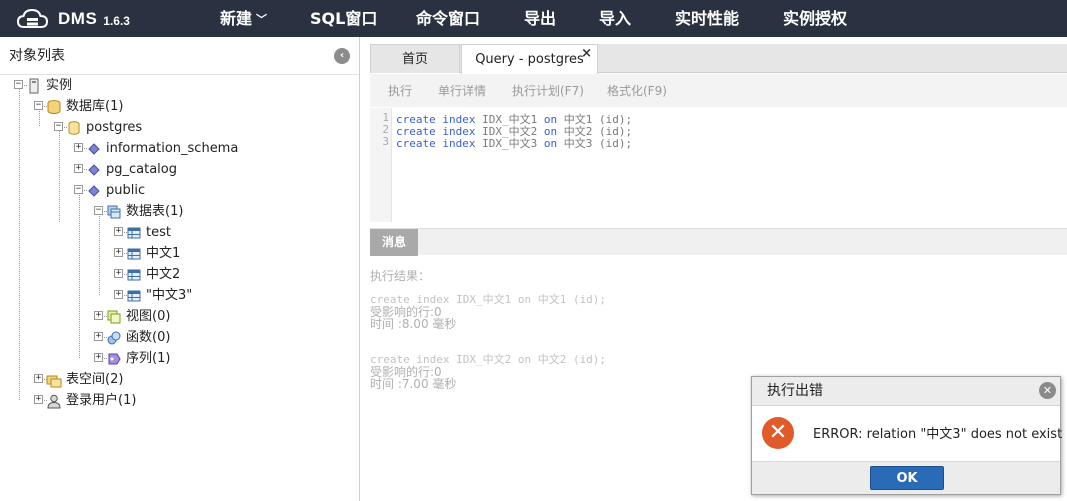 The width and height of the screenshot is (1067, 501). I want to click on close-tab-icon: ×, so click(586, 53).